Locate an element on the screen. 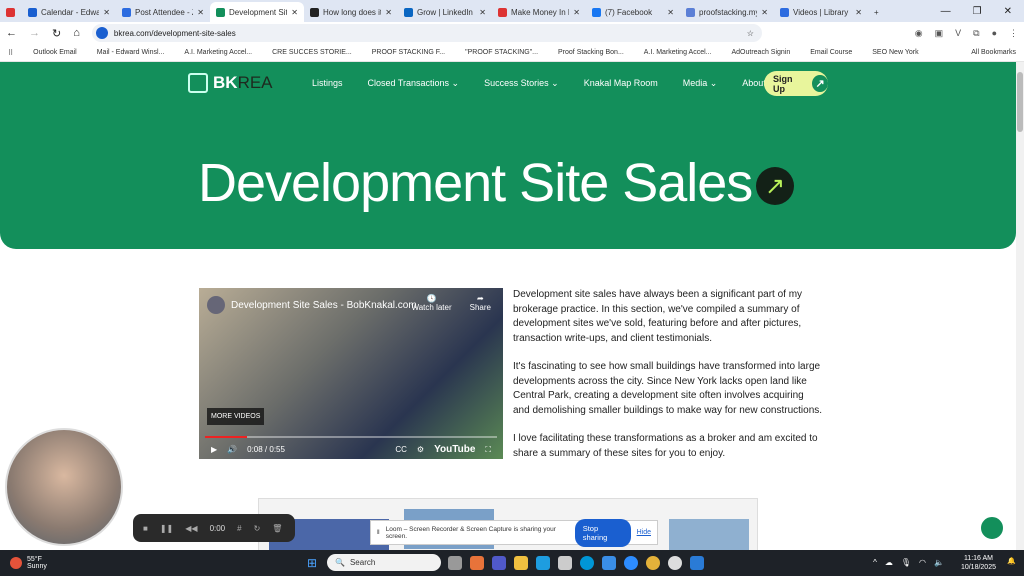  cloud-icon: ☁ is located at coordinates (889, 562).